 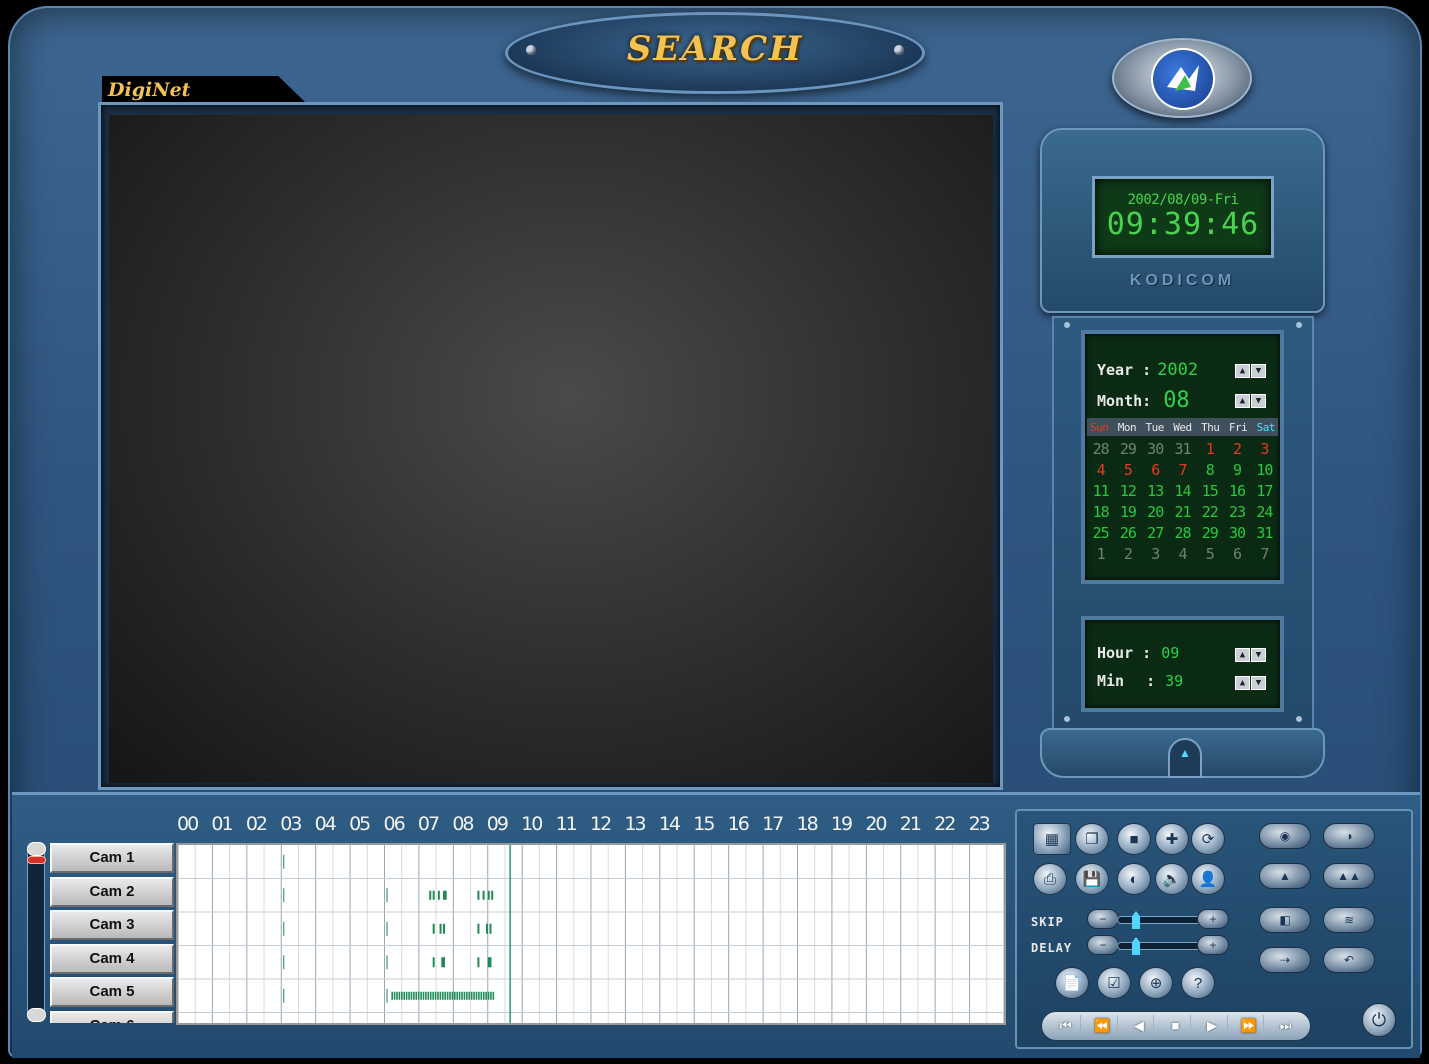 I want to click on camera-button: Cam 2, so click(x=112, y=891).